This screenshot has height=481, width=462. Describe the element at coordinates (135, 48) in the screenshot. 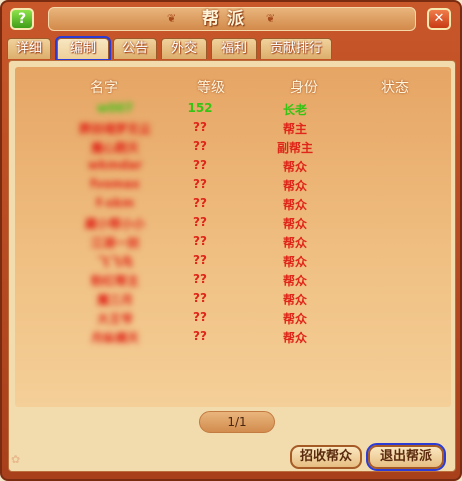

I see `tab-notice: 公告` at that location.